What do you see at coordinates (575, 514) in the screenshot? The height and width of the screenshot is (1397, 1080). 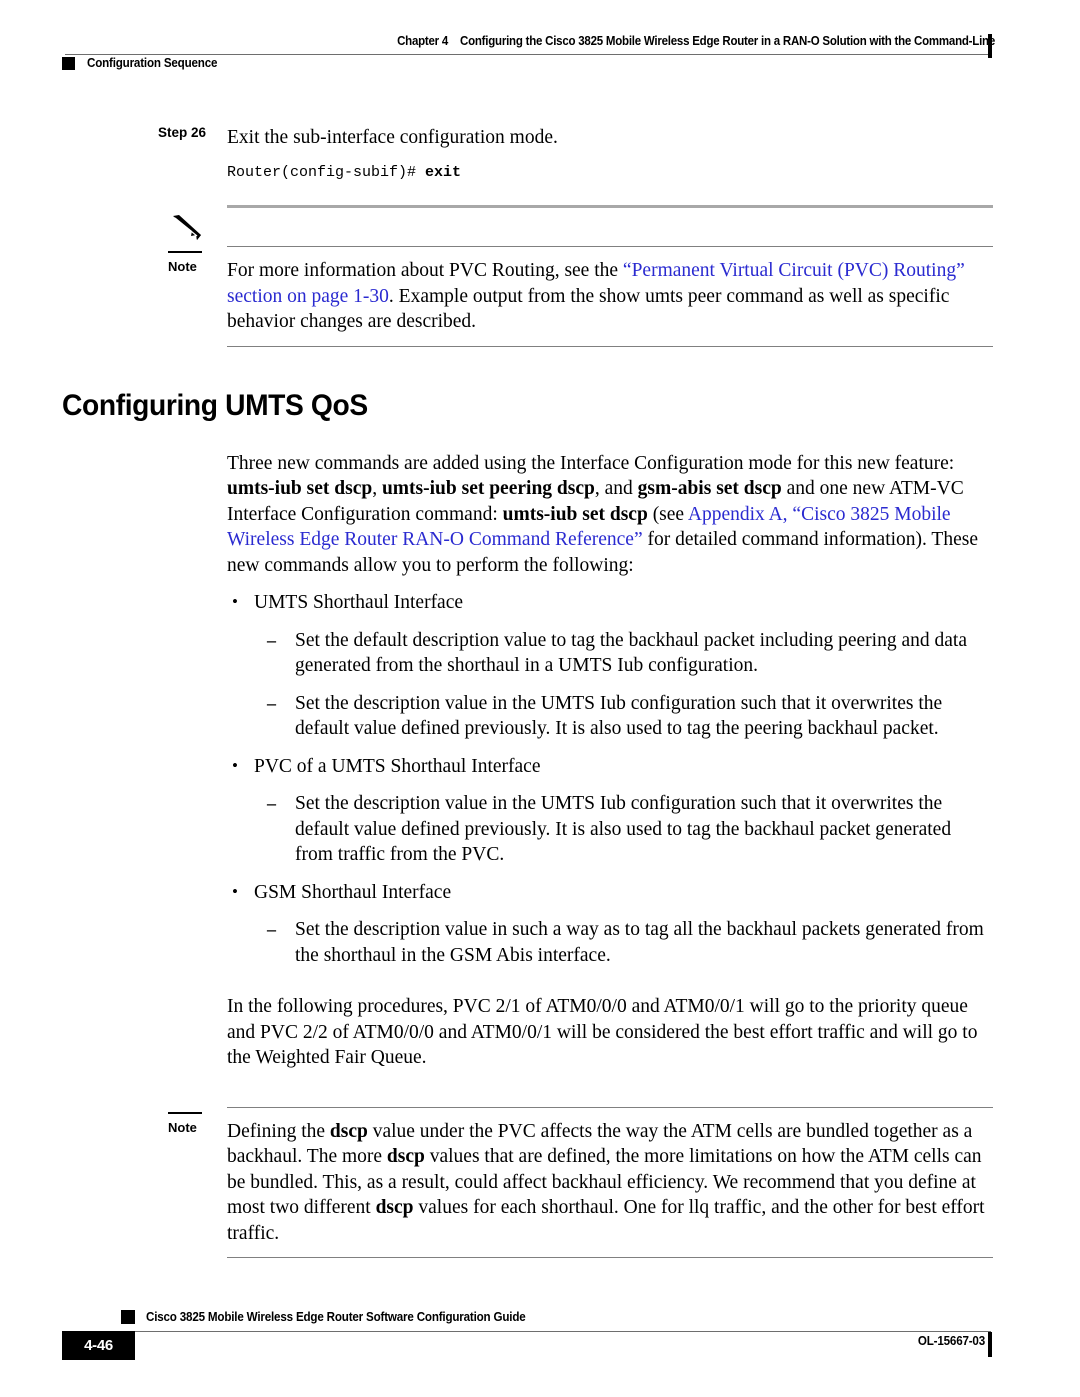 I see `intro-b4: umts-iub set dscp` at bounding box center [575, 514].